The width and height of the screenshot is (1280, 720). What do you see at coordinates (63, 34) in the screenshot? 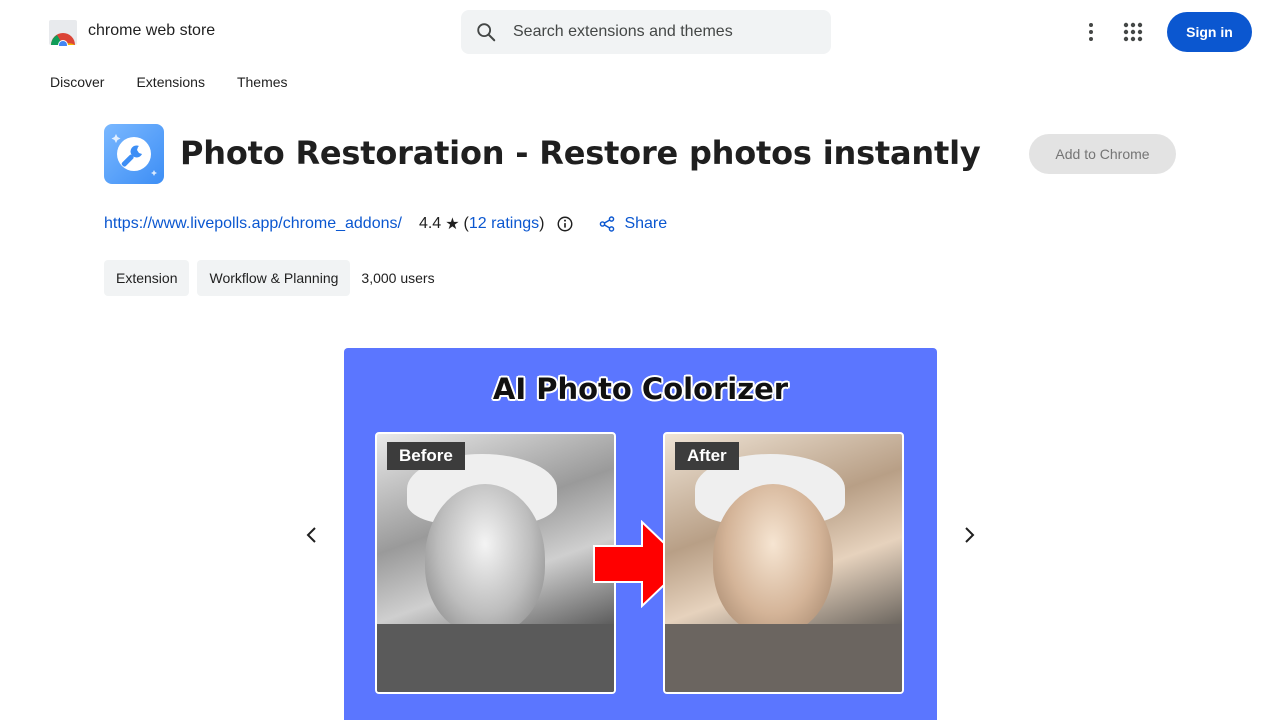
I see `chrome-web-store-logo-icon` at bounding box center [63, 34].